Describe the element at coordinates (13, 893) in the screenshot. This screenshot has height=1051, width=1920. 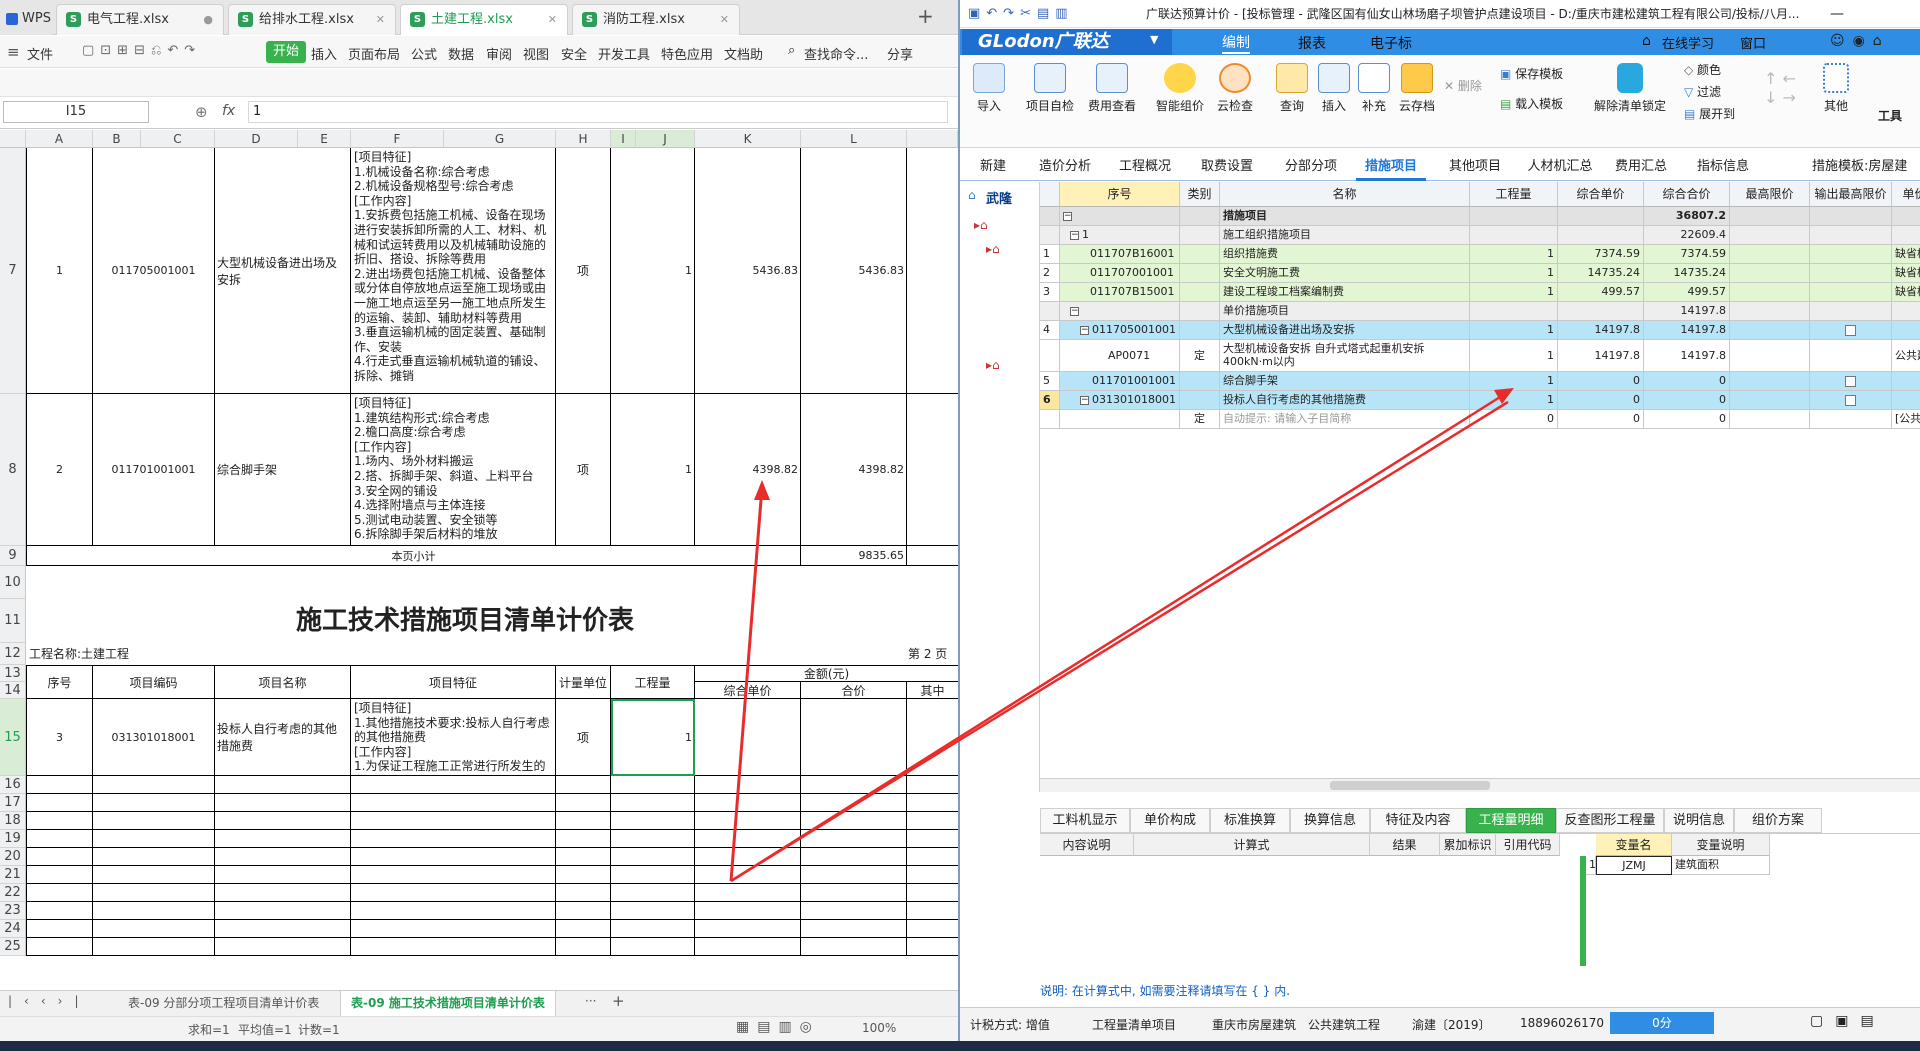
I see `row-header-22: 22` at that location.